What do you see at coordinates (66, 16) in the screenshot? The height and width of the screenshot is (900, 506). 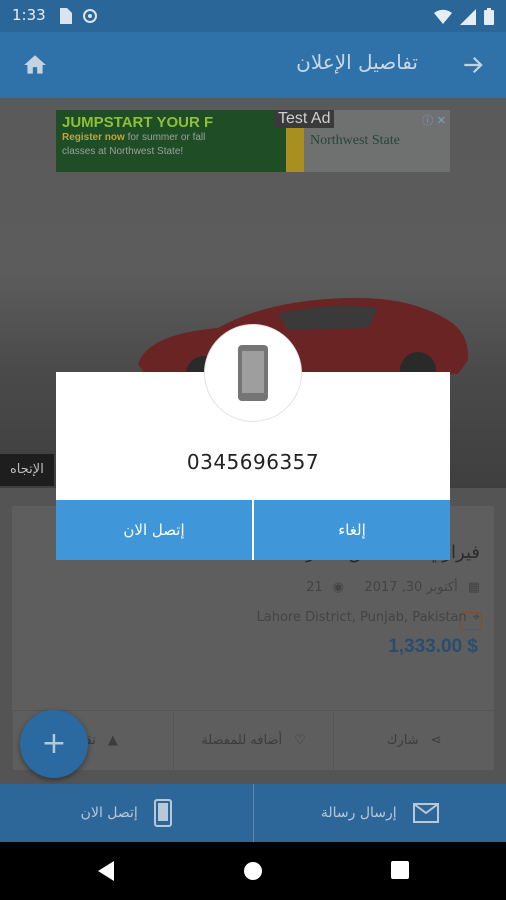 I see `sim-icon` at bounding box center [66, 16].